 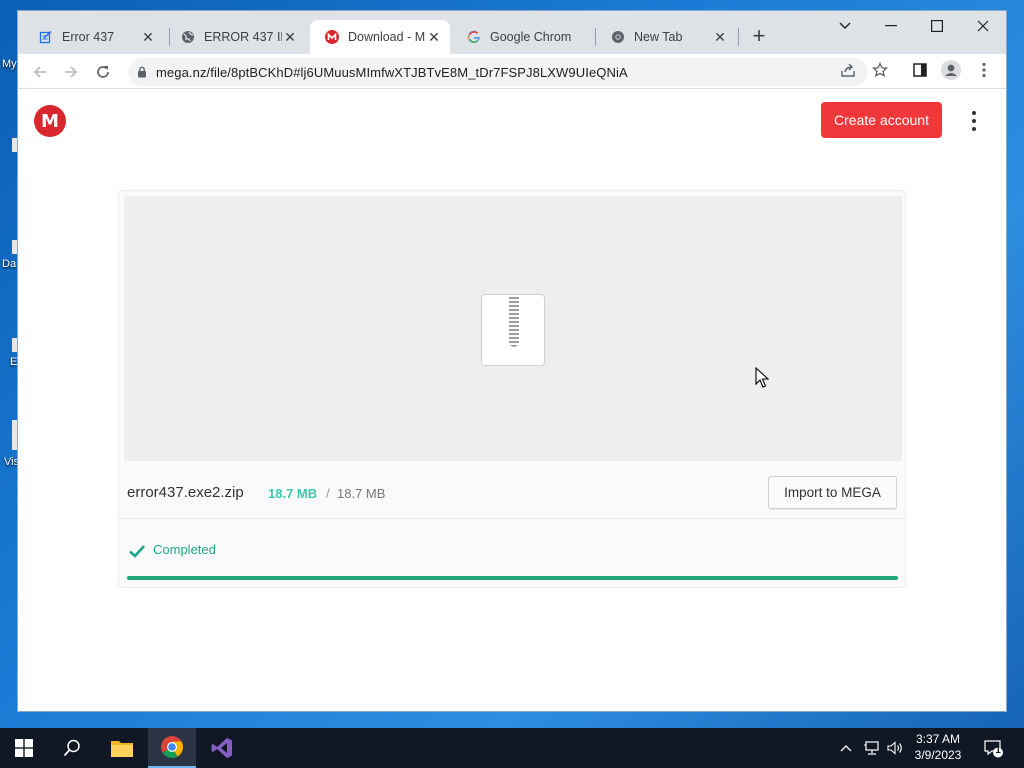 What do you see at coordinates (9, 64) in the screenshot?
I see `desktop-icon-label: My` at bounding box center [9, 64].